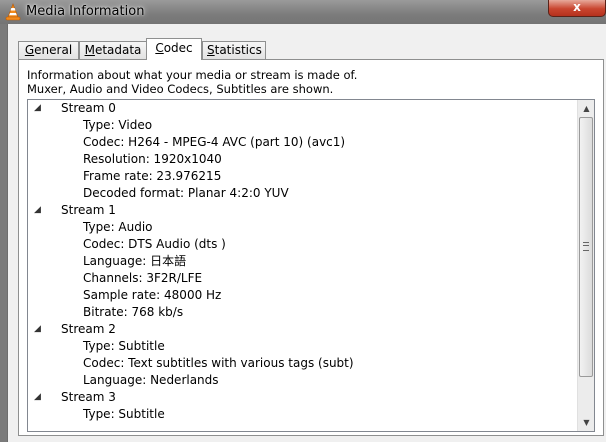 This screenshot has height=442, width=606. I want to click on stream-node: ◢ Stream 0, so click(303, 108).